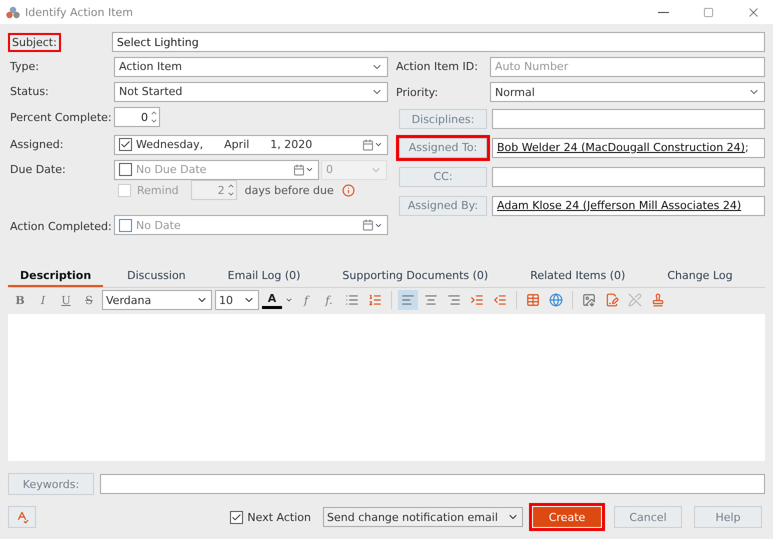 The height and width of the screenshot is (539, 773). What do you see at coordinates (61, 227) in the screenshot?
I see `field-label: Action Completed:` at bounding box center [61, 227].